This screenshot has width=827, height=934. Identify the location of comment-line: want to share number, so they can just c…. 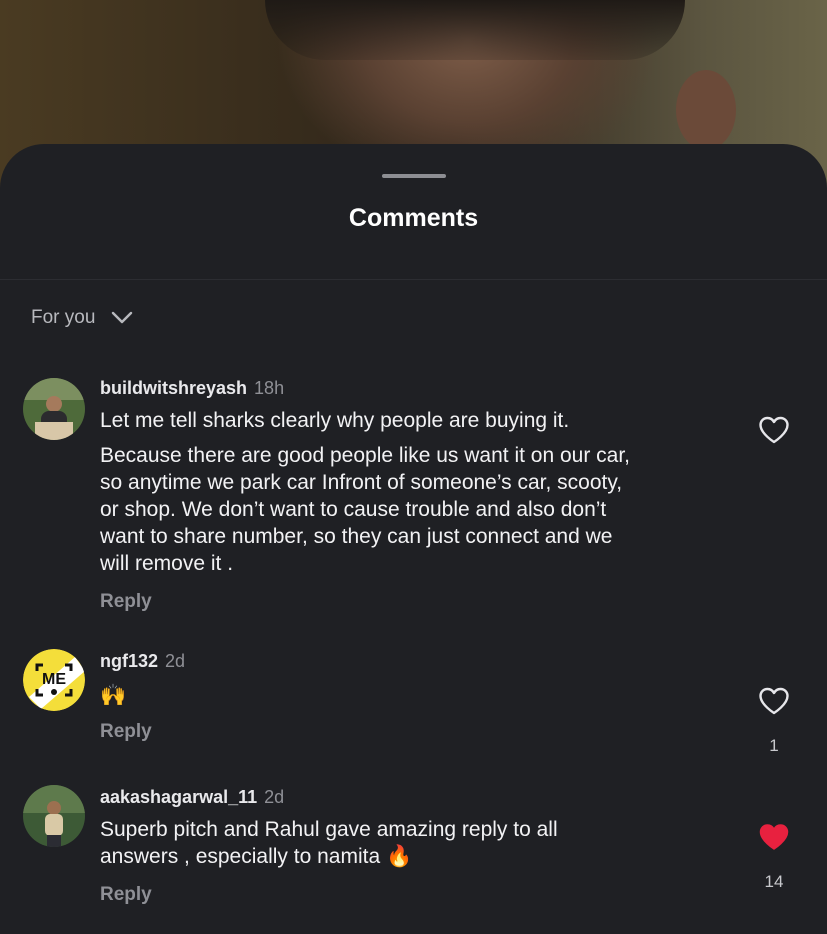
(356, 536).